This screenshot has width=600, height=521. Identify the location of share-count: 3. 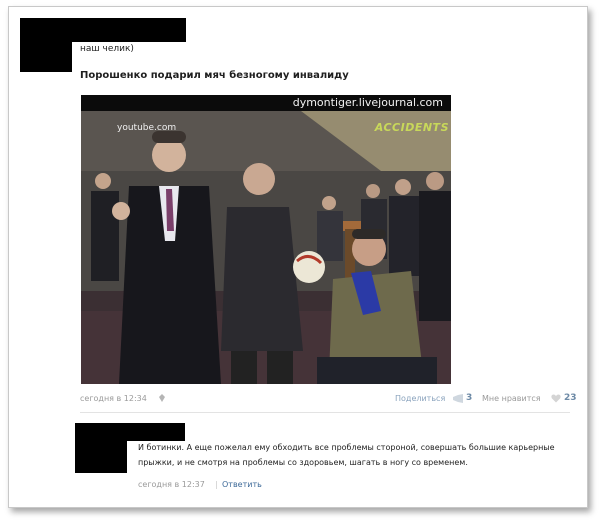
(469, 398).